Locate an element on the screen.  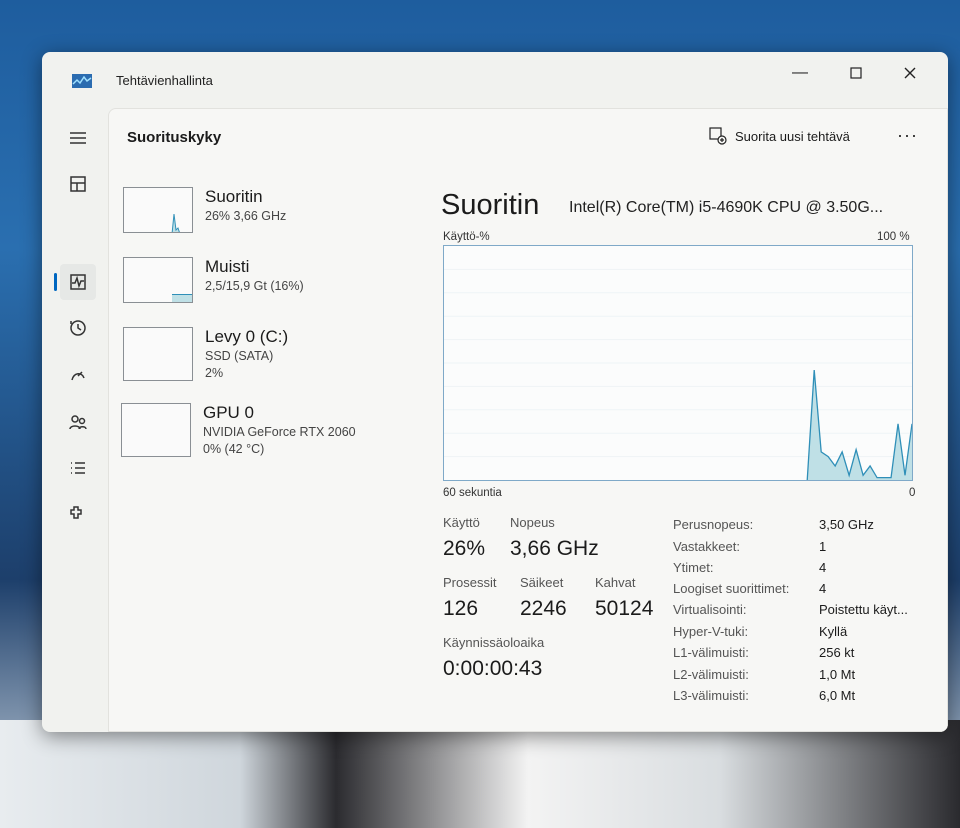
users-icon is located at coordinates (78, 422).